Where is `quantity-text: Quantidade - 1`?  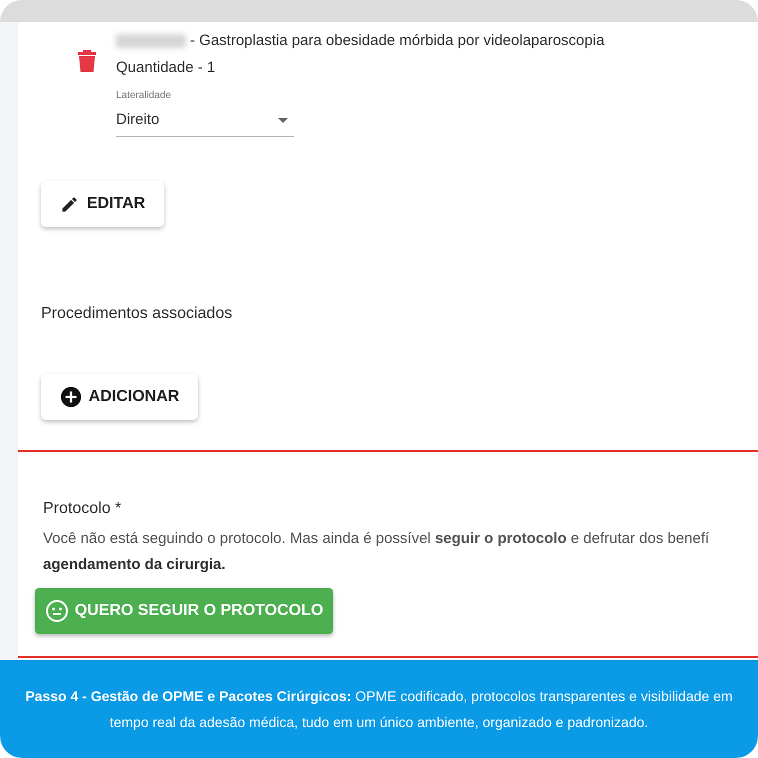
quantity-text: Quantidade - 1 is located at coordinates (166, 68).